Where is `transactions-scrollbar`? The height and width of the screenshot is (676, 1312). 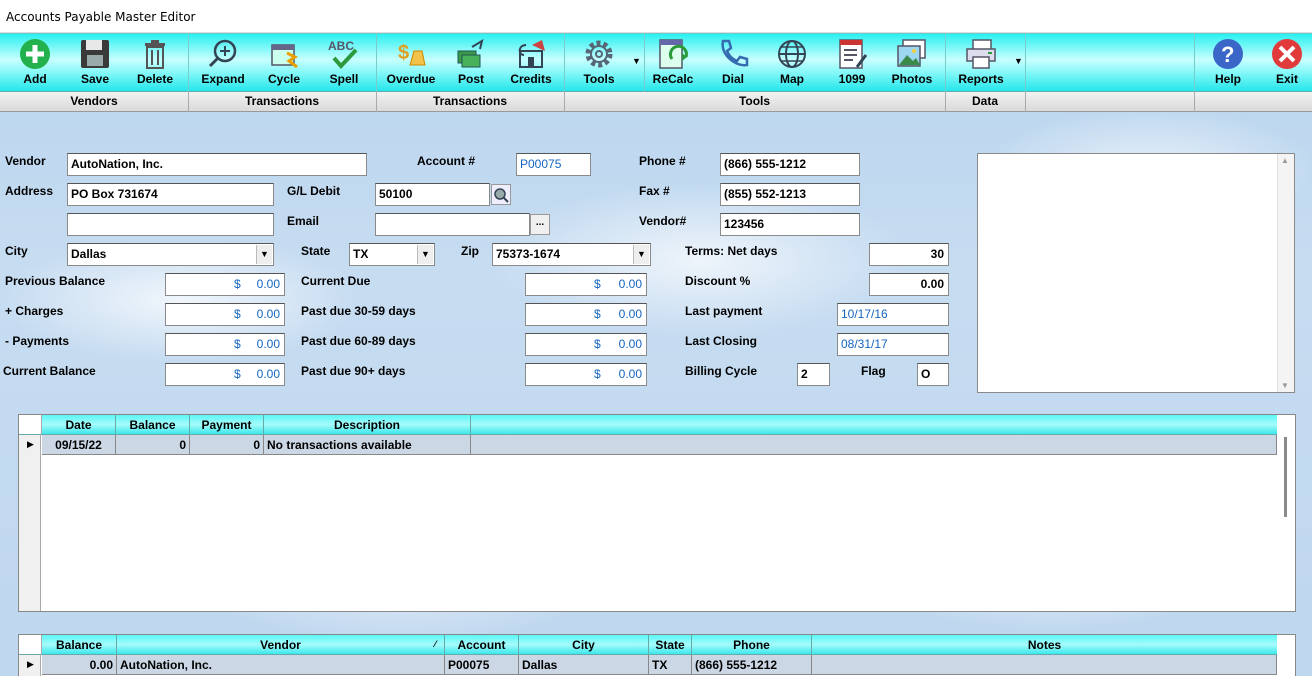
transactions-scrollbar is located at coordinates (1285, 477).